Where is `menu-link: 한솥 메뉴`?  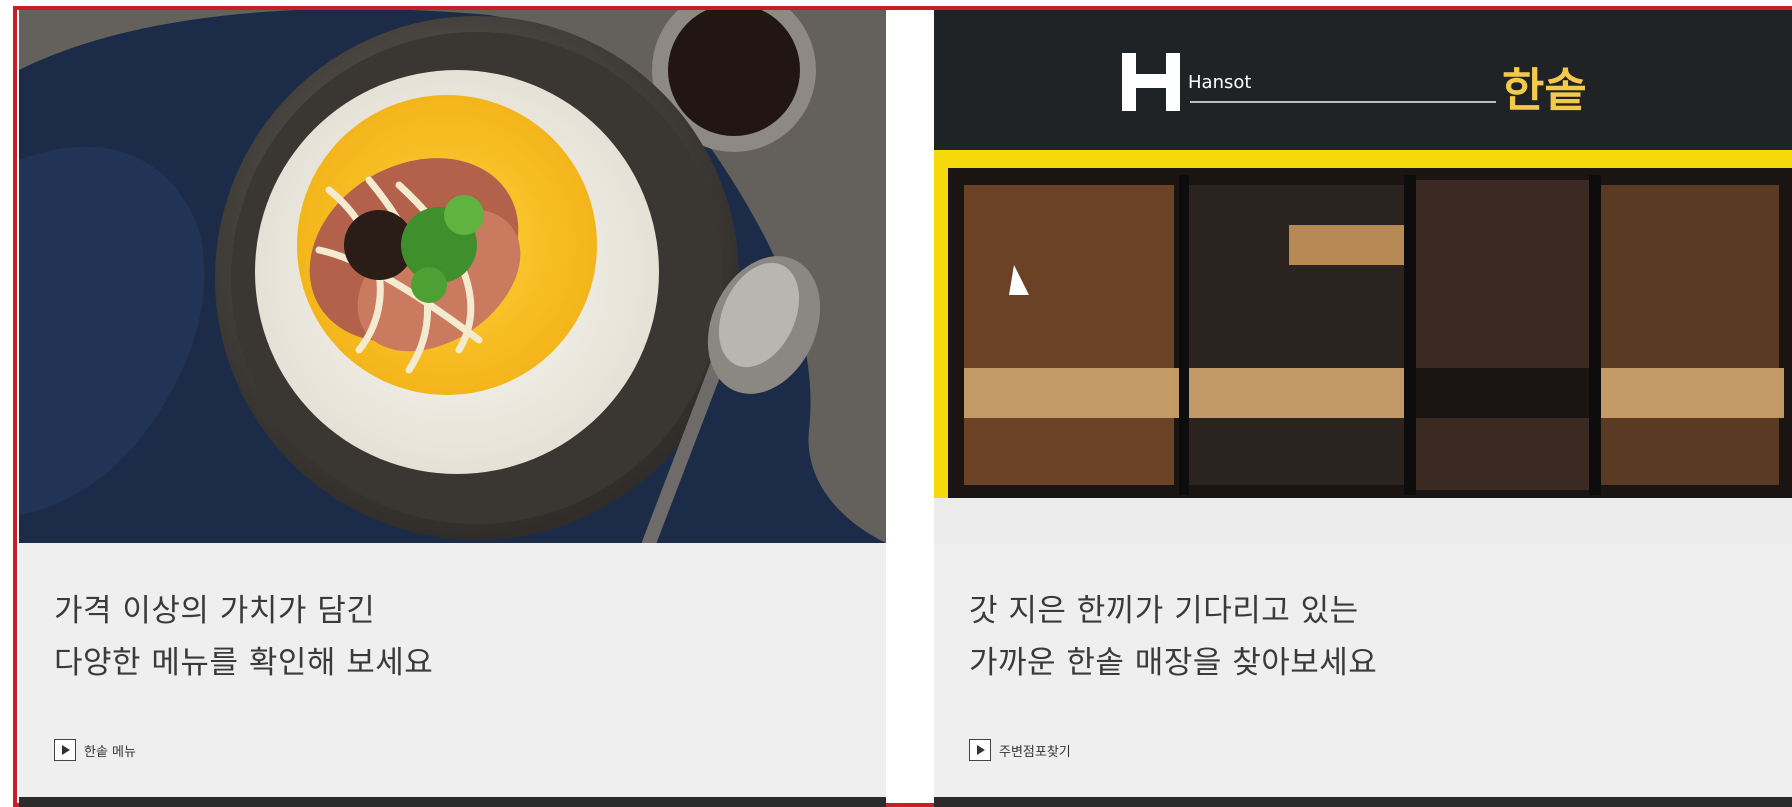
menu-link: 한솥 메뉴 is located at coordinates (95, 750).